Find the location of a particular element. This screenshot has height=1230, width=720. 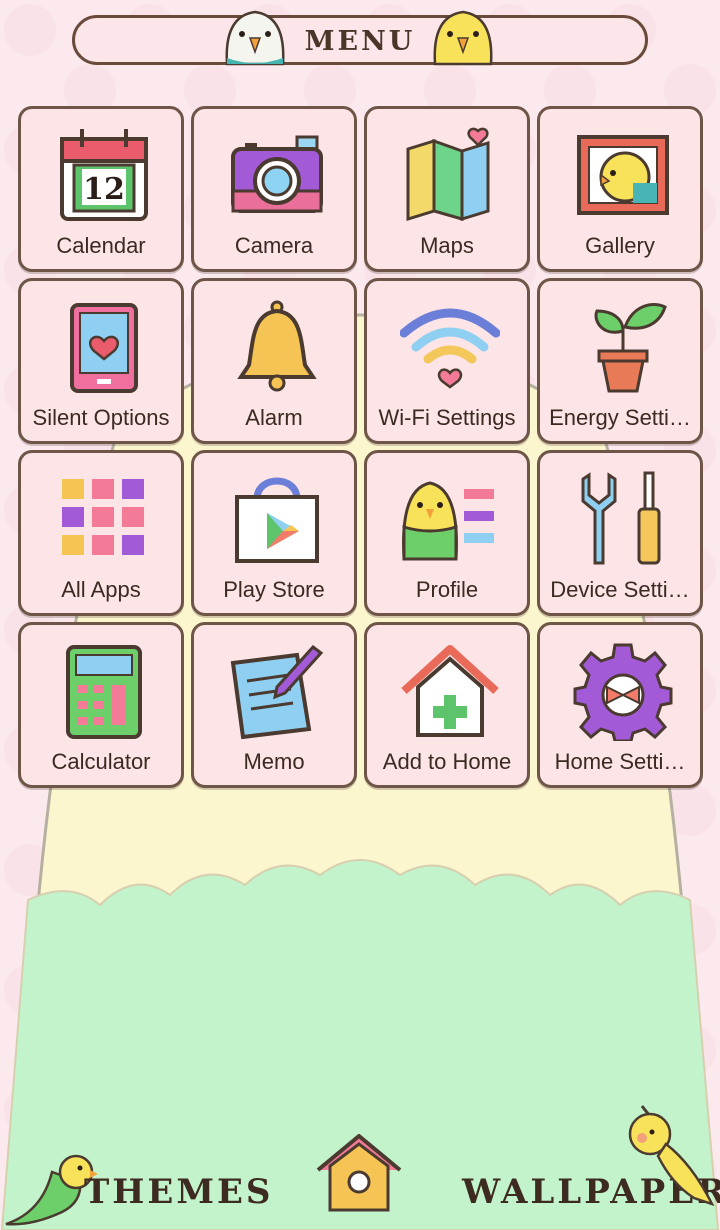

calendar-day: 12 is located at coordinates (104, 189).